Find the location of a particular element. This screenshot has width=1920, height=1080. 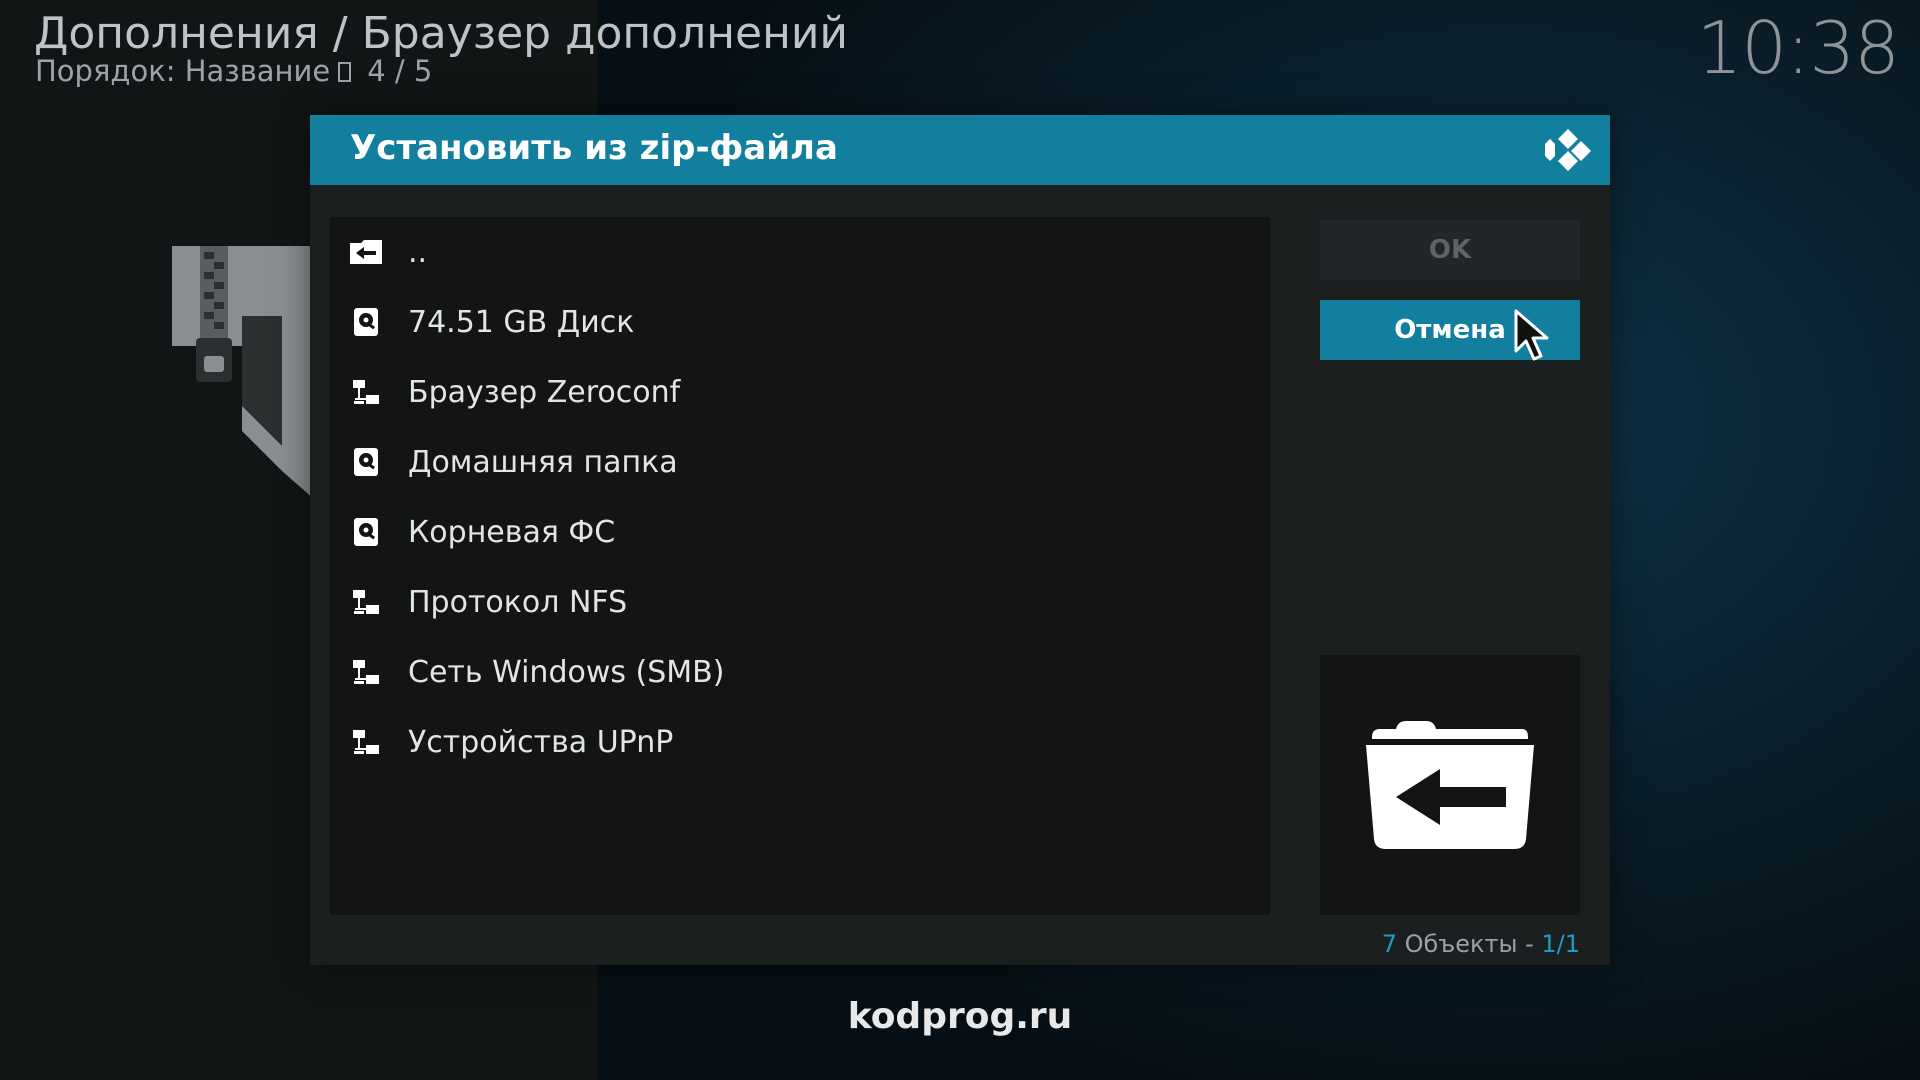

breadcrumb: Дополнения / Браузер дополнений is located at coordinates (441, 33).